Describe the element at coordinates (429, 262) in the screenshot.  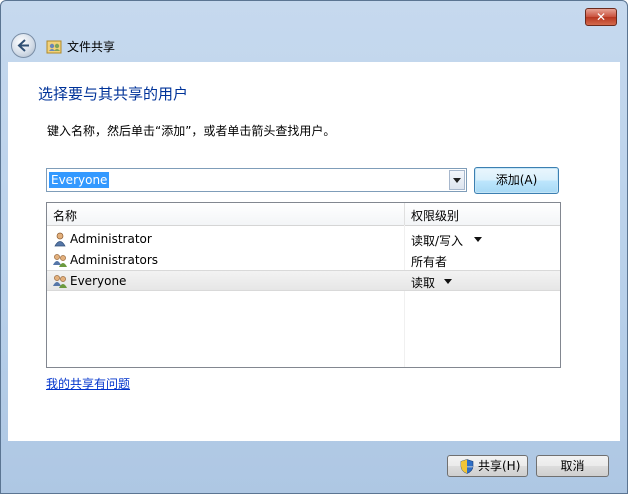
I see `row-permission: 所有者` at that location.